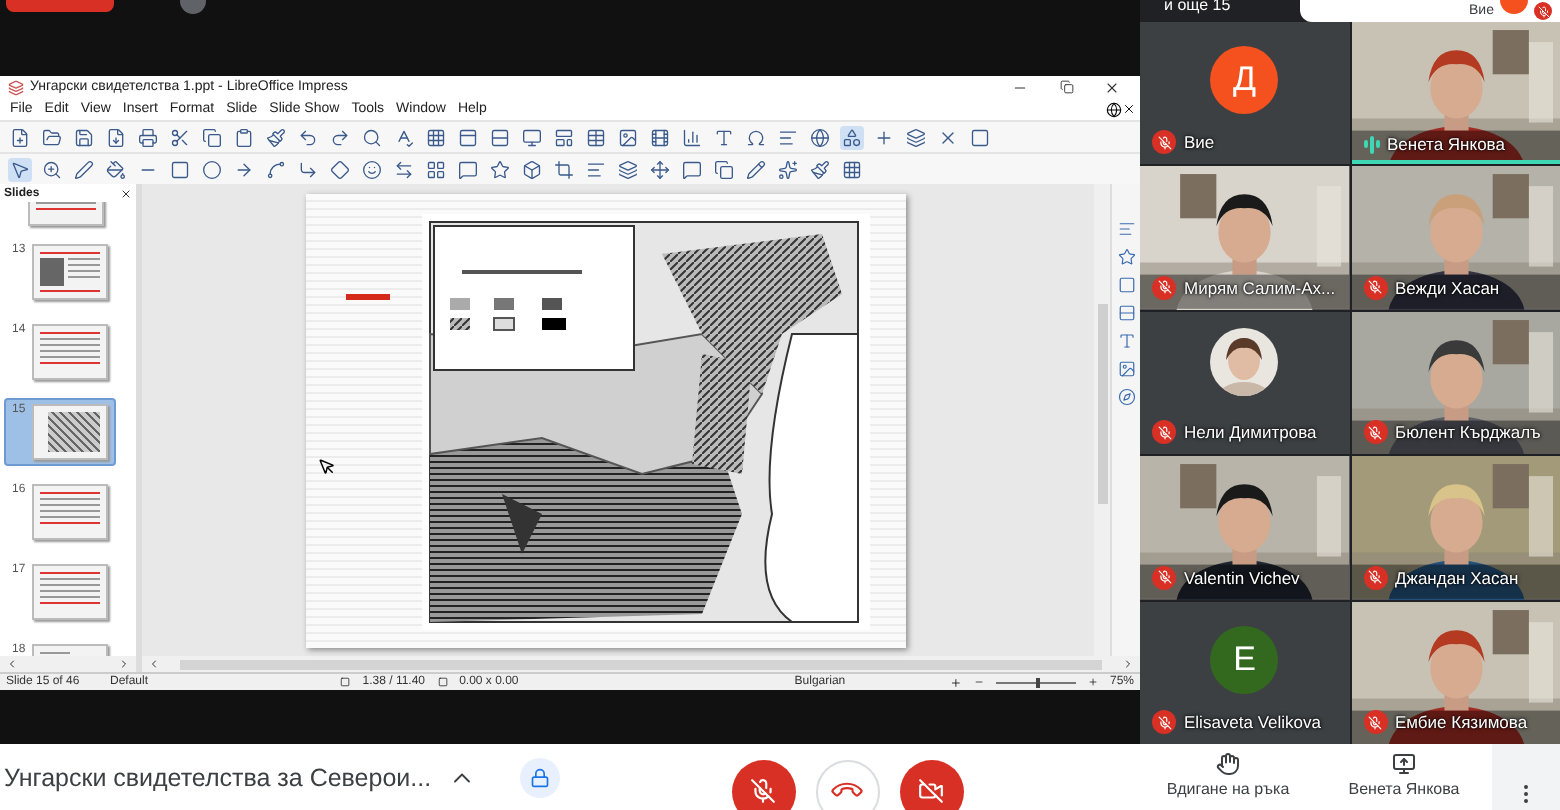 The height and width of the screenshot is (810, 1560). I want to click on participant-name: Венета Янкова, so click(1446, 144).